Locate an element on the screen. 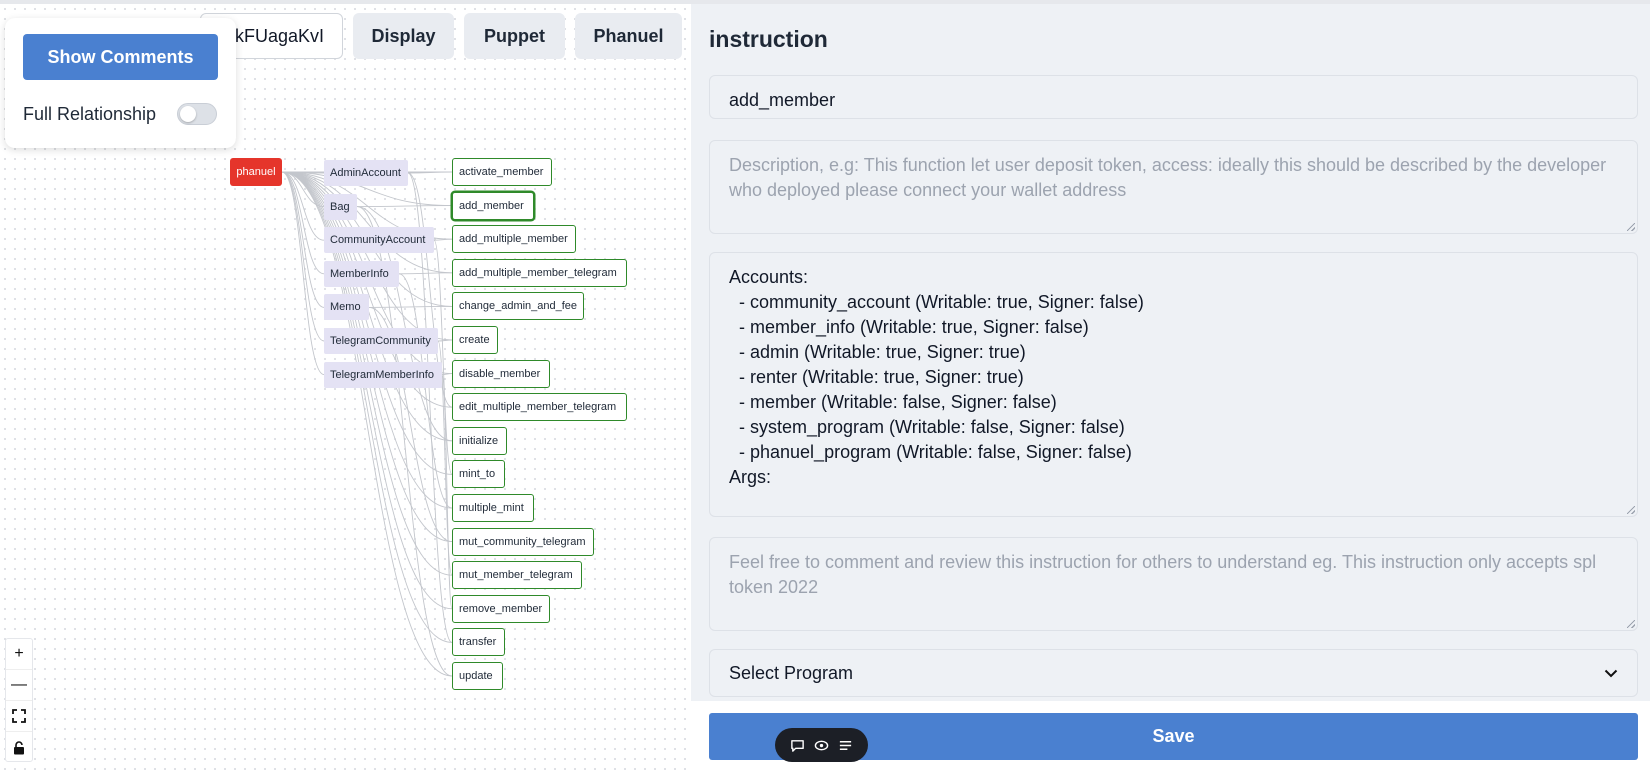  account-node: TelegramCommunity is located at coordinates (381, 341).